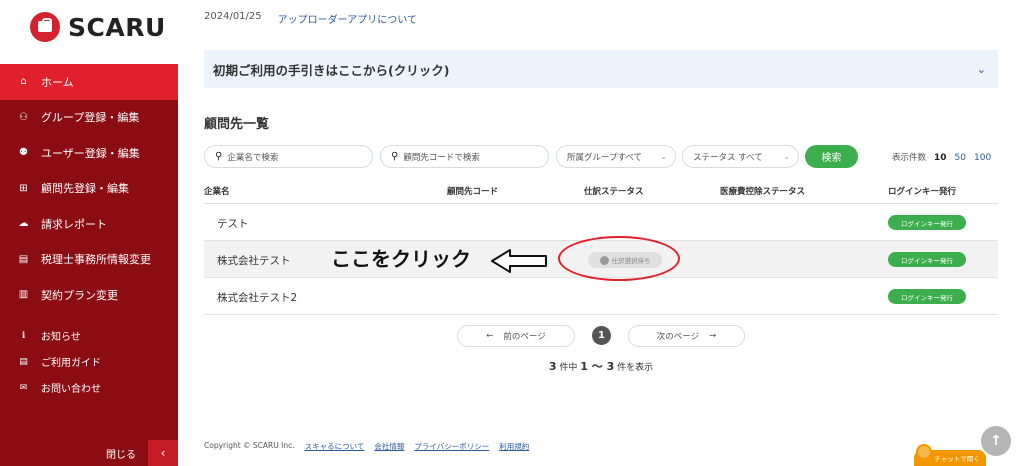 This screenshot has width=1024, height=466. Describe the element at coordinates (473, 192) in the screenshot. I see `column-header-code: 顧問先コード` at that location.